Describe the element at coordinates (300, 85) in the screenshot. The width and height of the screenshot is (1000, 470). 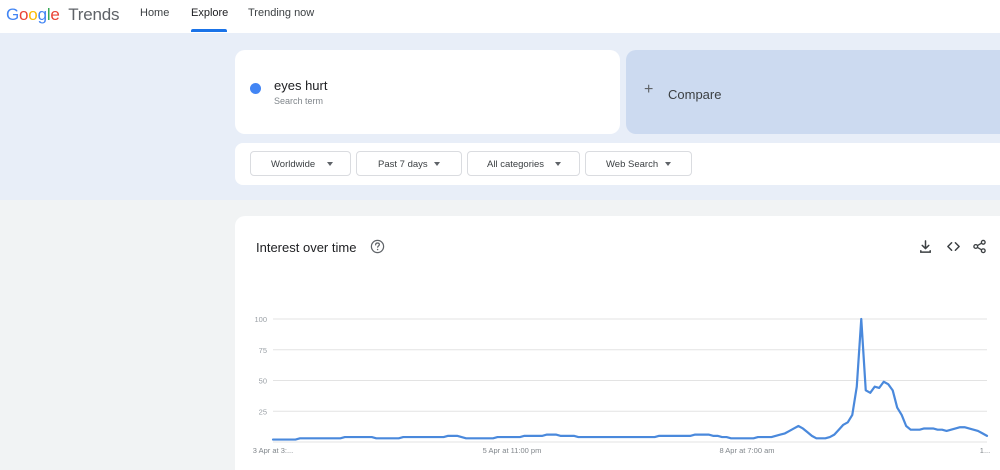
I see `search-term-name: eyes hurt` at that location.